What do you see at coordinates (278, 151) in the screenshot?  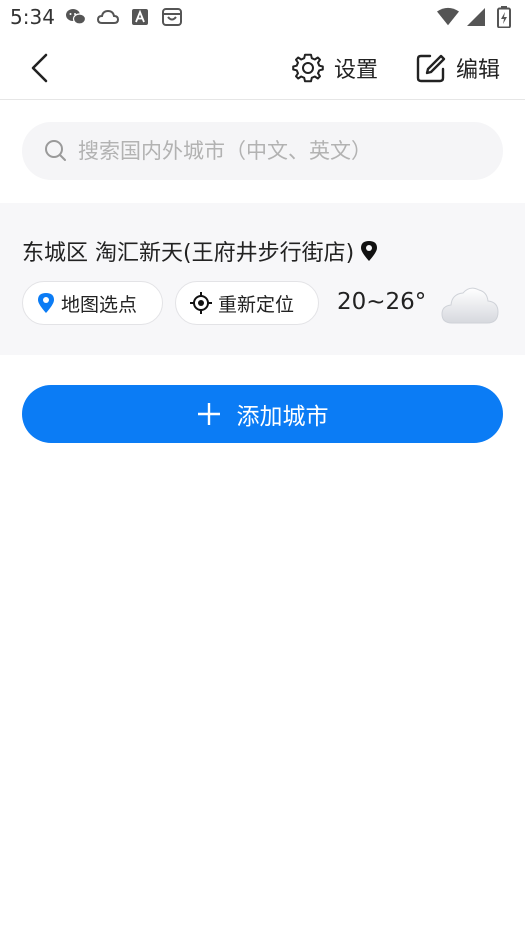 I see `city-search-input` at bounding box center [278, 151].